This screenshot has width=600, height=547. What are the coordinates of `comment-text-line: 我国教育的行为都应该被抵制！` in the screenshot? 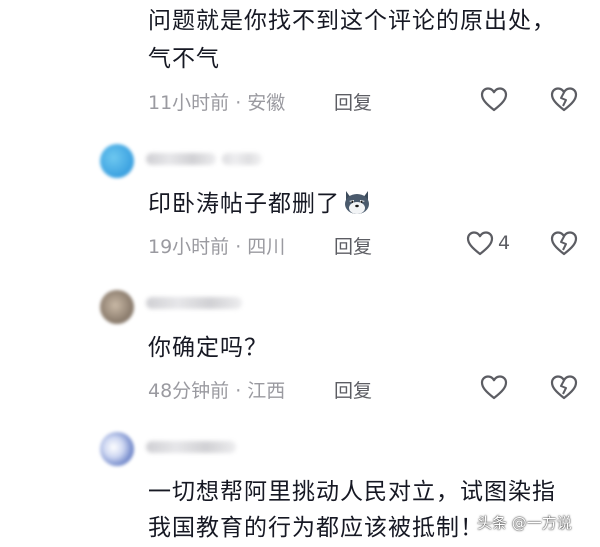 It's located at (316, 528).